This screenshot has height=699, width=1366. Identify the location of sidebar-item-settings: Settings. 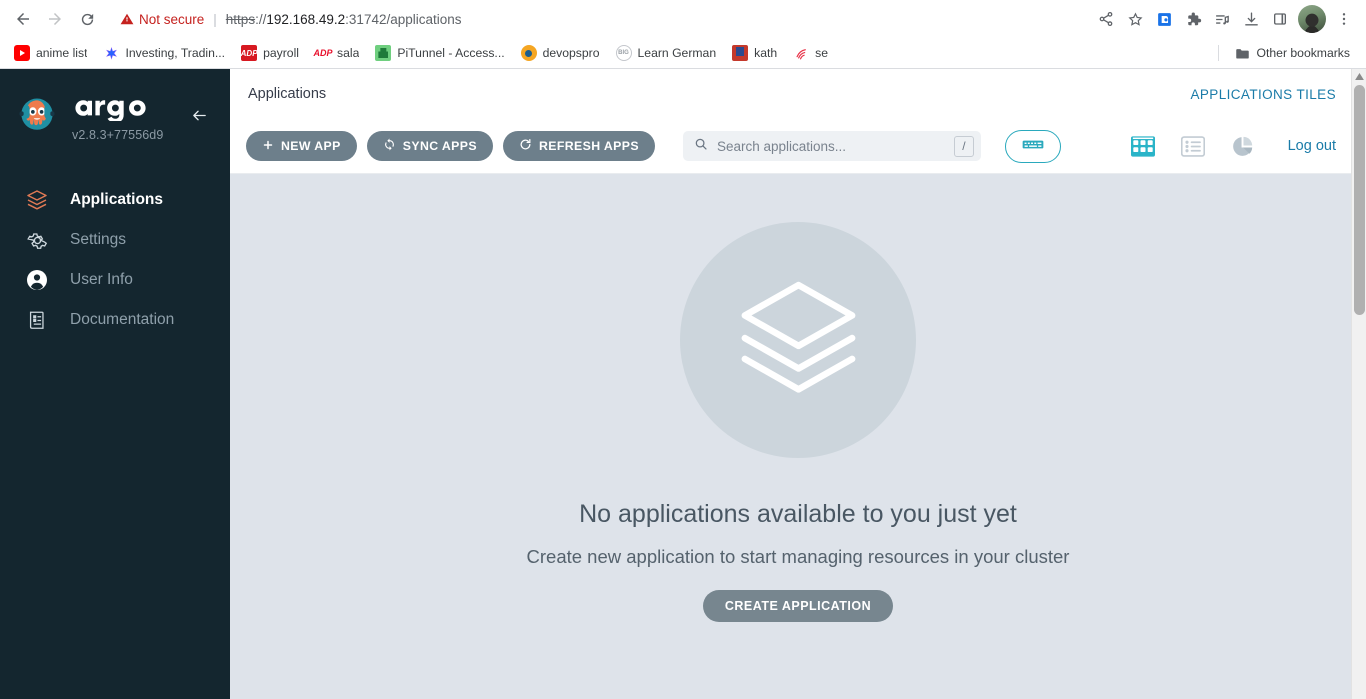
(115, 240).